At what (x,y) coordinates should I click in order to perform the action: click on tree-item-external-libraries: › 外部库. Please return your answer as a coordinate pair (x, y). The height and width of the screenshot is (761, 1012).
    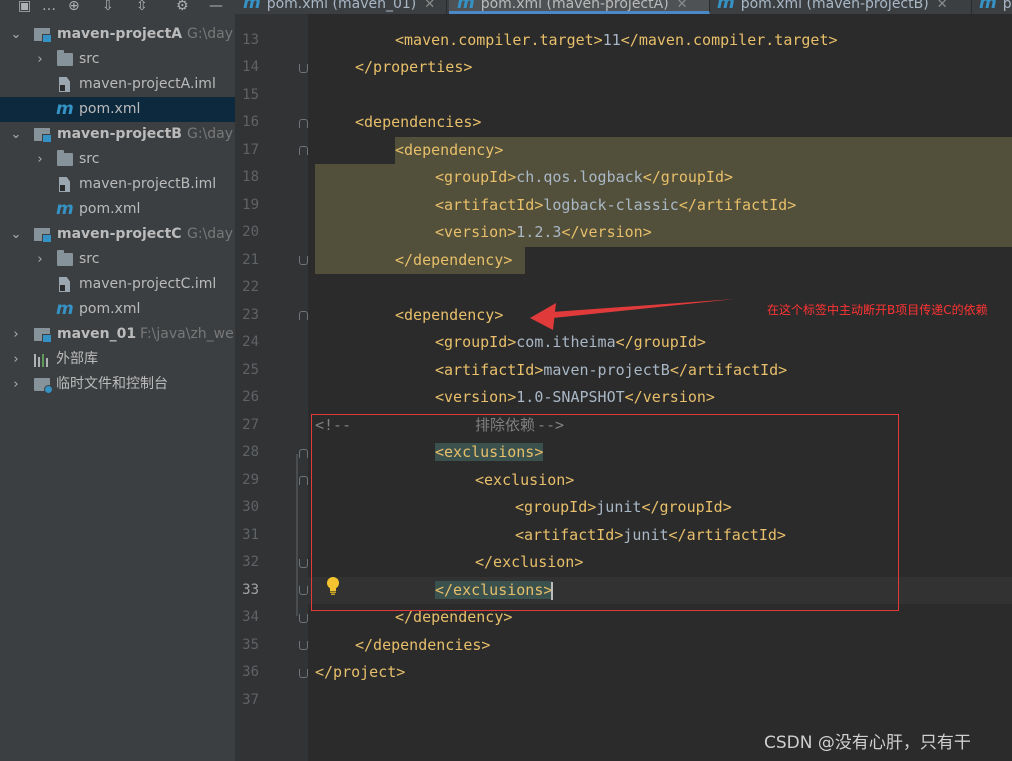
    Looking at the image, I should click on (117, 359).